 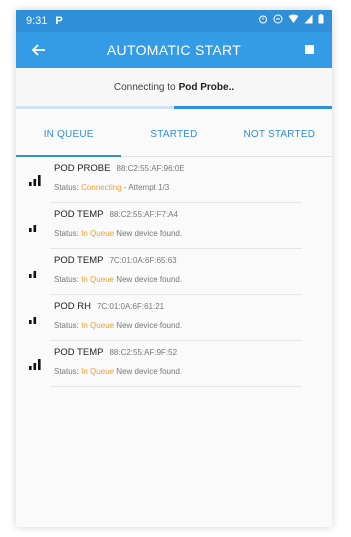 What do you see at coordinates (39, 50) in the screenshot?
I see `back-arrow-icon` at bounding box center [39, 50].